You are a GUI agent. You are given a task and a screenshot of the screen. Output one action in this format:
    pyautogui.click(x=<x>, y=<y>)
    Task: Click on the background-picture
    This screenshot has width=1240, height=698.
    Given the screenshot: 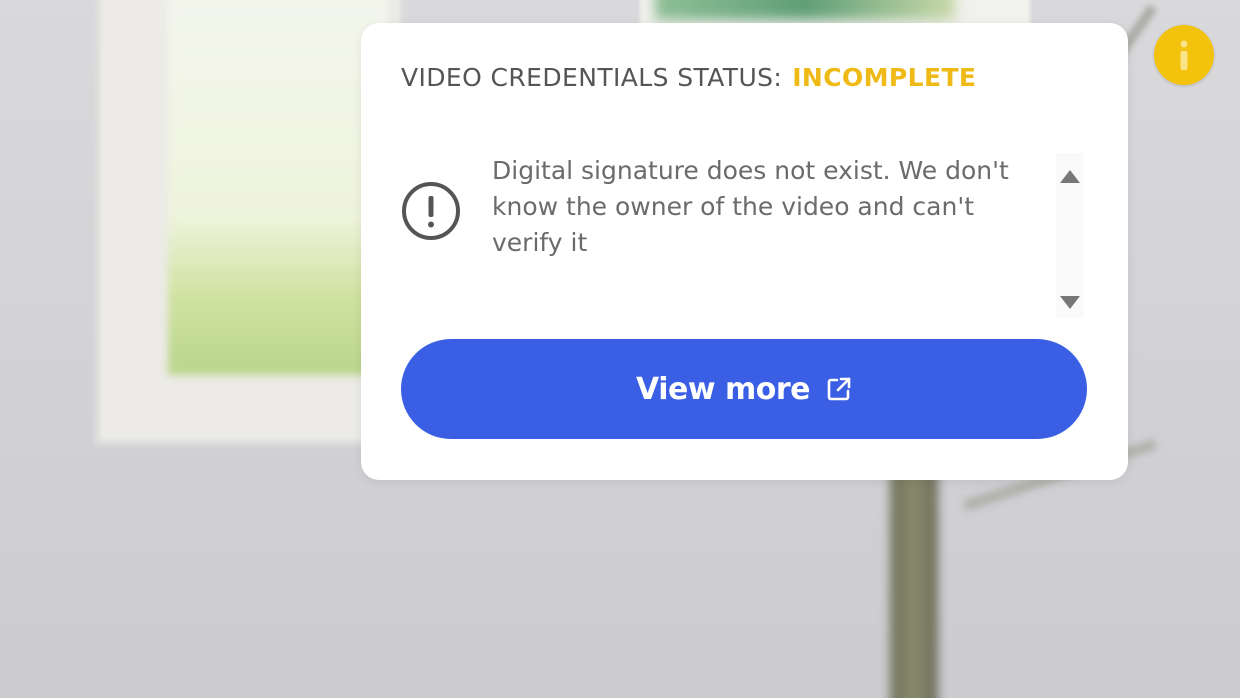 What is the action you would take?
    pyautogui.click(x=278, y=187)
    